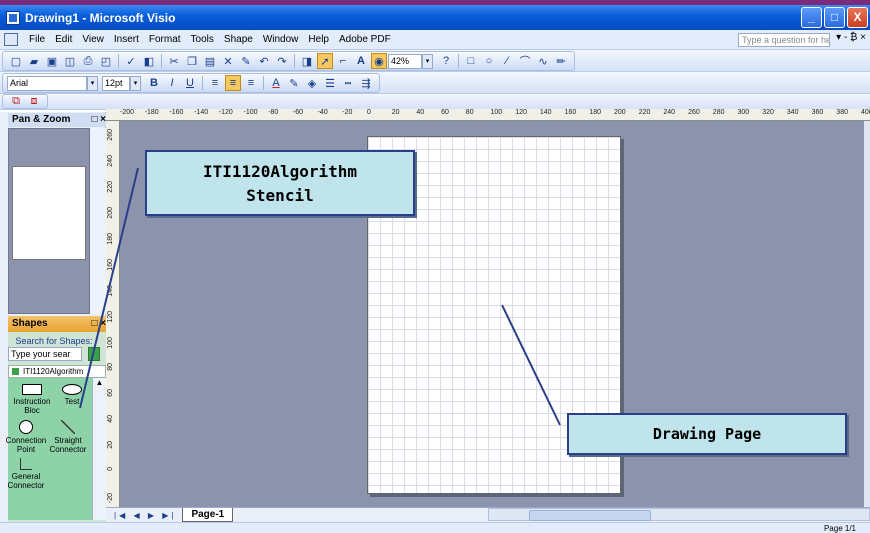  I want to click on extra-toolbar: ⧉ ⧈, so click(25, 101).